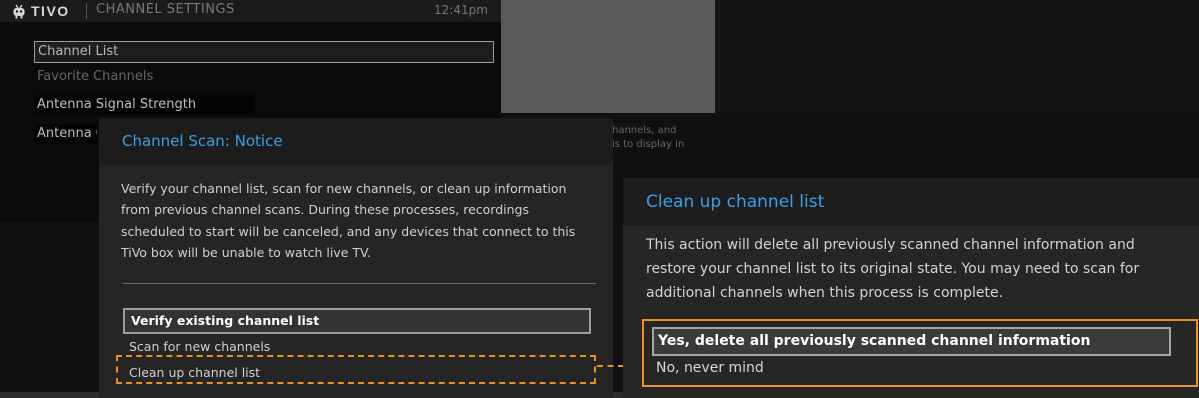 The width and height of the screenshot is (1199, 398). I want to click on dialog-divider, so click(359, 283).